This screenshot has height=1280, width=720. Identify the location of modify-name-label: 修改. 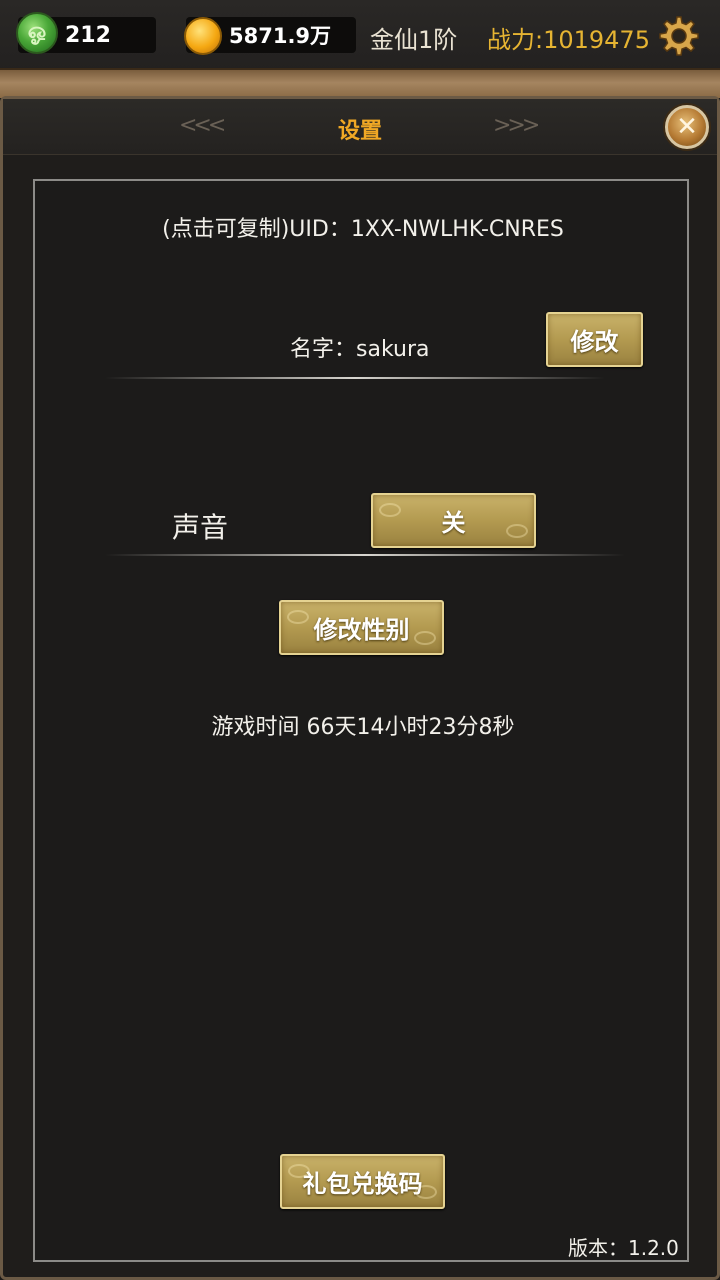
(594, 342).